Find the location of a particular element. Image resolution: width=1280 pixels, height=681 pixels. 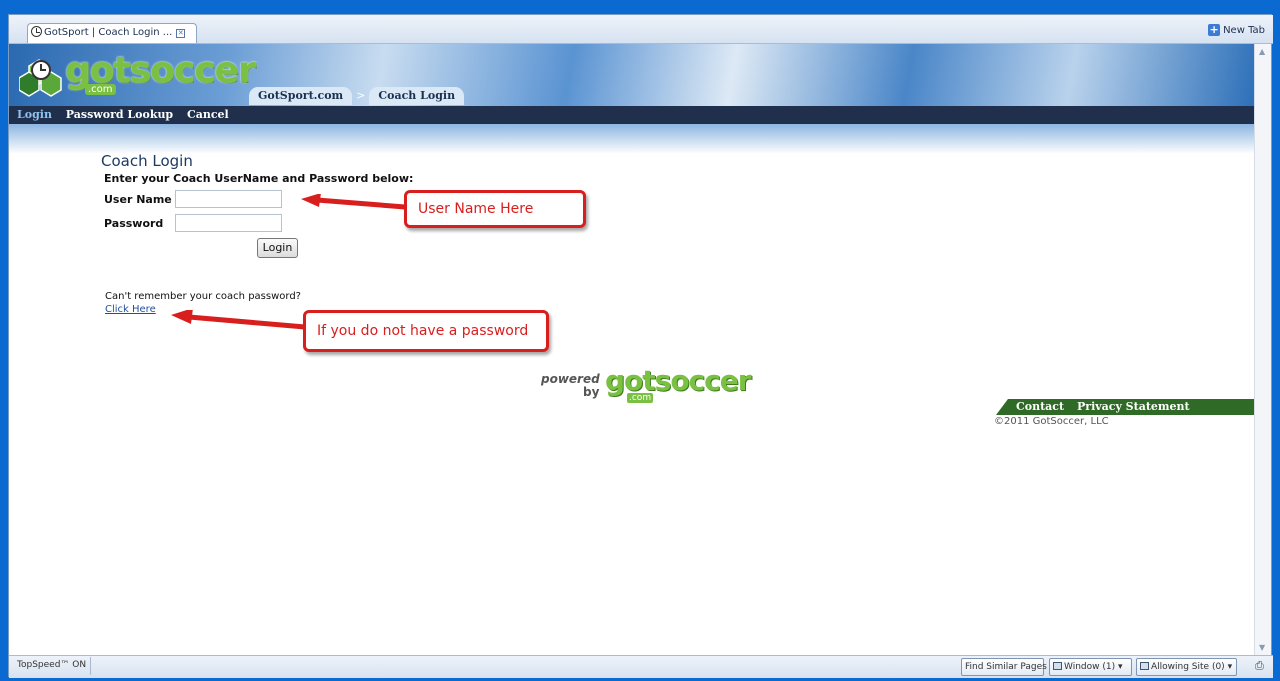

site-icon is located at coordinates (1144, 666).